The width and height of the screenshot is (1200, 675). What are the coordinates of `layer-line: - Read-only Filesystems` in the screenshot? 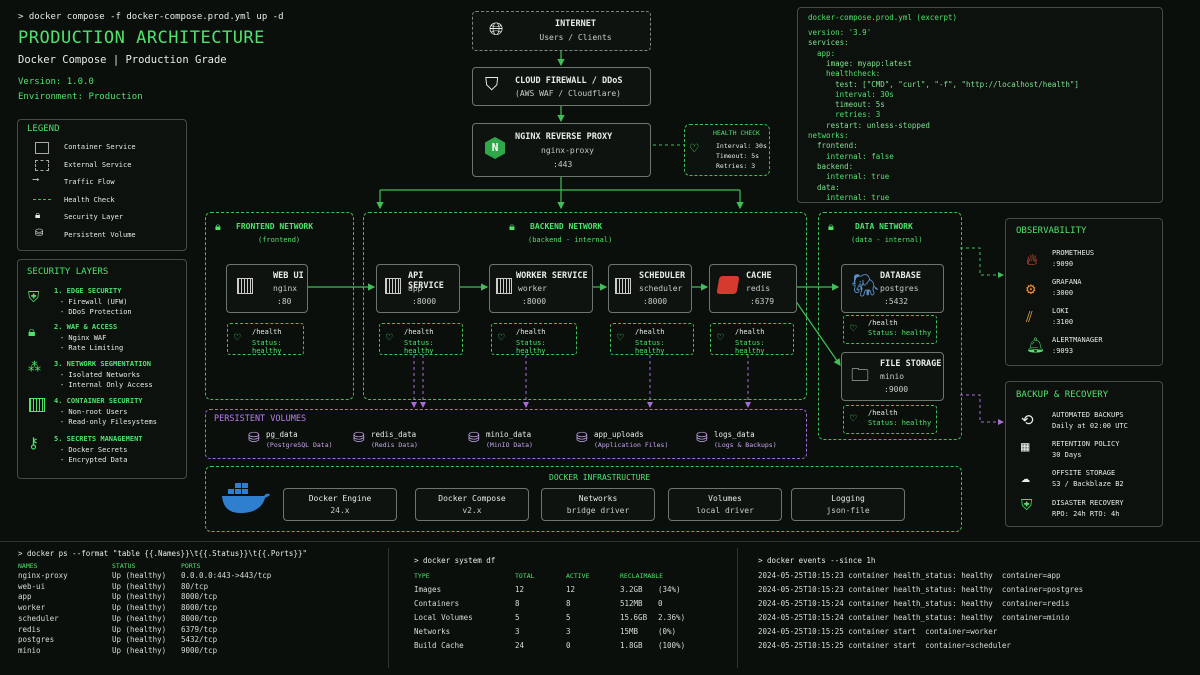 It's located at (108, 422).